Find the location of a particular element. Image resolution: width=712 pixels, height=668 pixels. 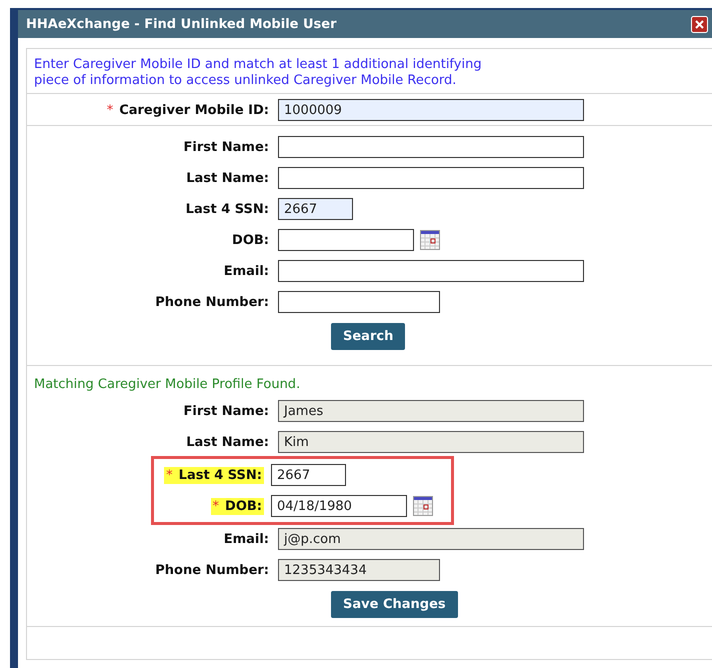

window-title: HHAeXchange - Find Unlinked Mobile User is located at coordinates (181, 24).